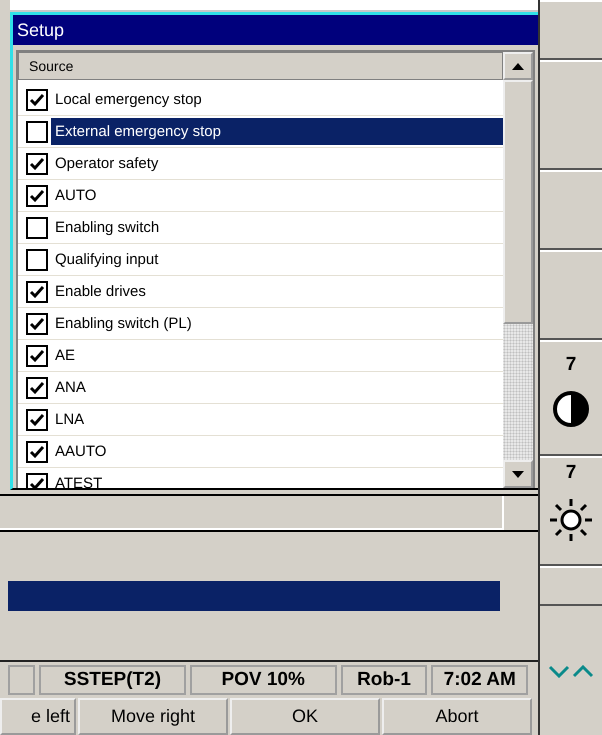  Describe the element at coordinates (518, 270) in the screenshot. I see `scrollbar` at that location.